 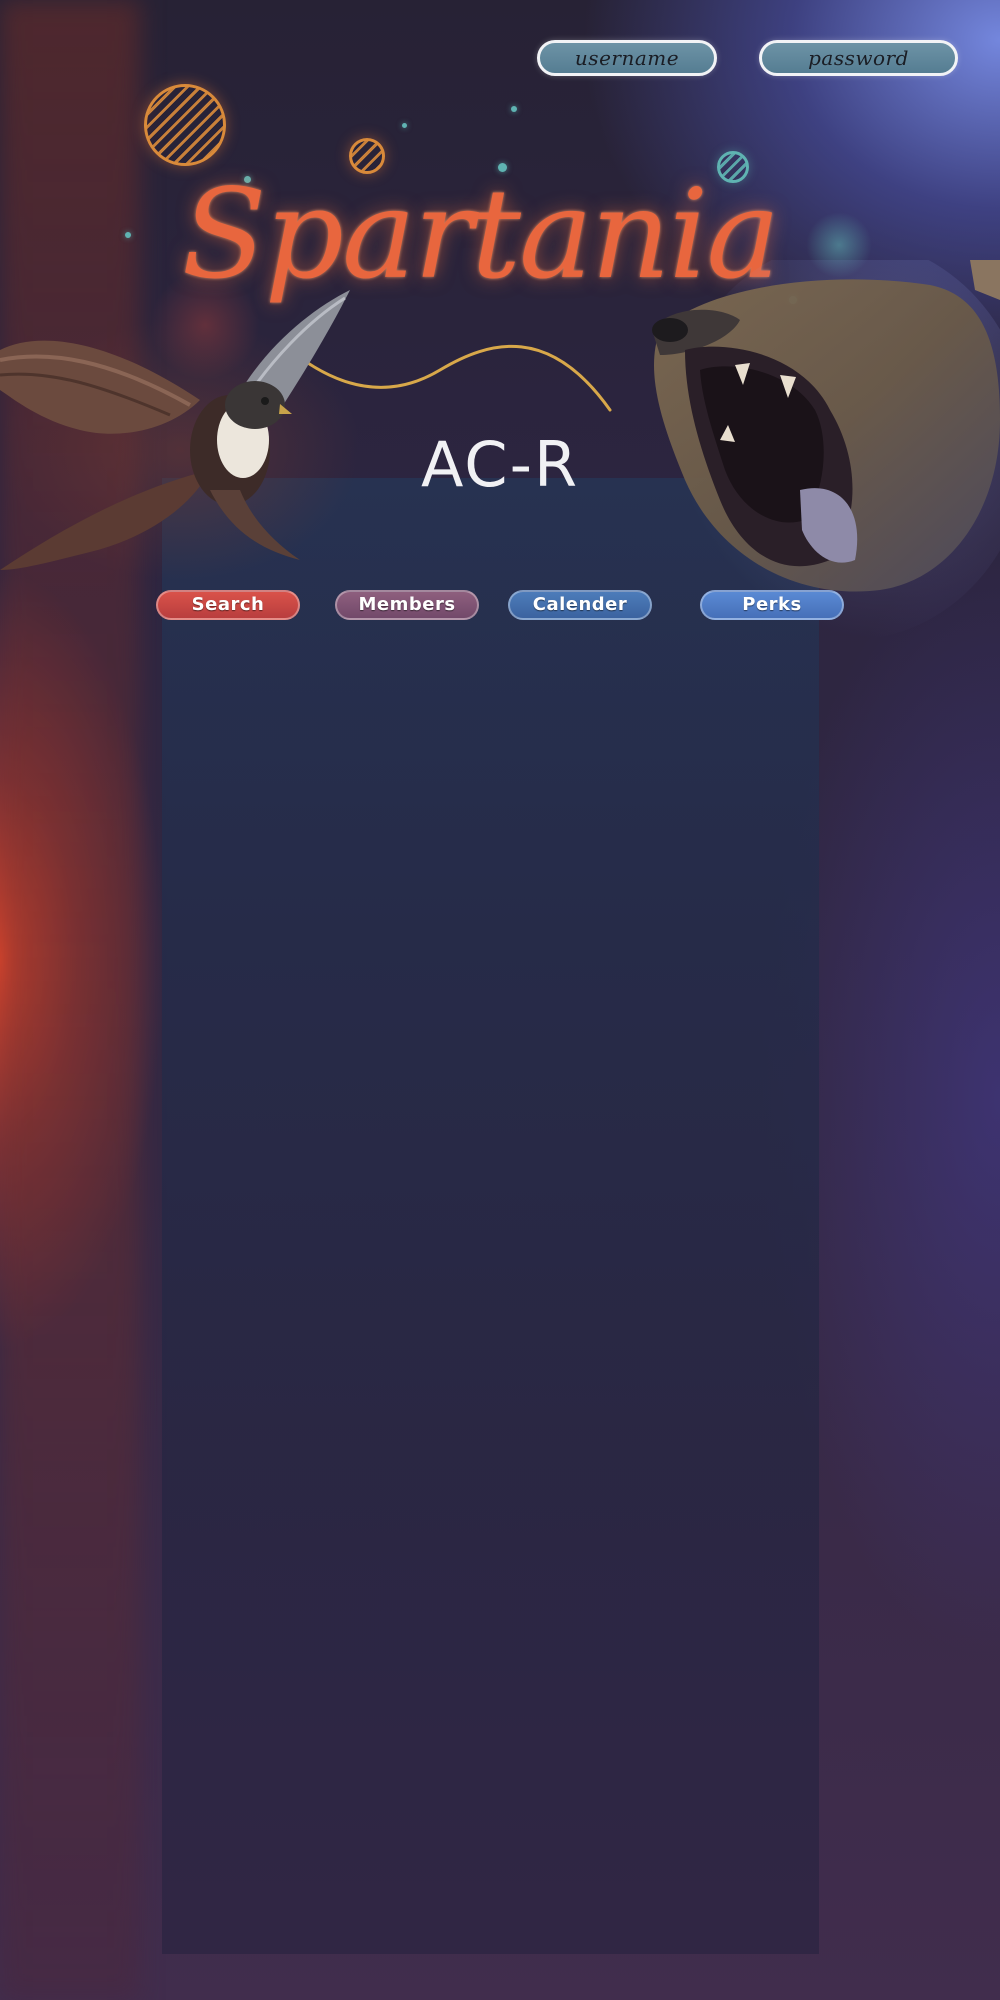 I want to click on main-navigation: Search Members Calender Perks, so click(x=500, y=606).